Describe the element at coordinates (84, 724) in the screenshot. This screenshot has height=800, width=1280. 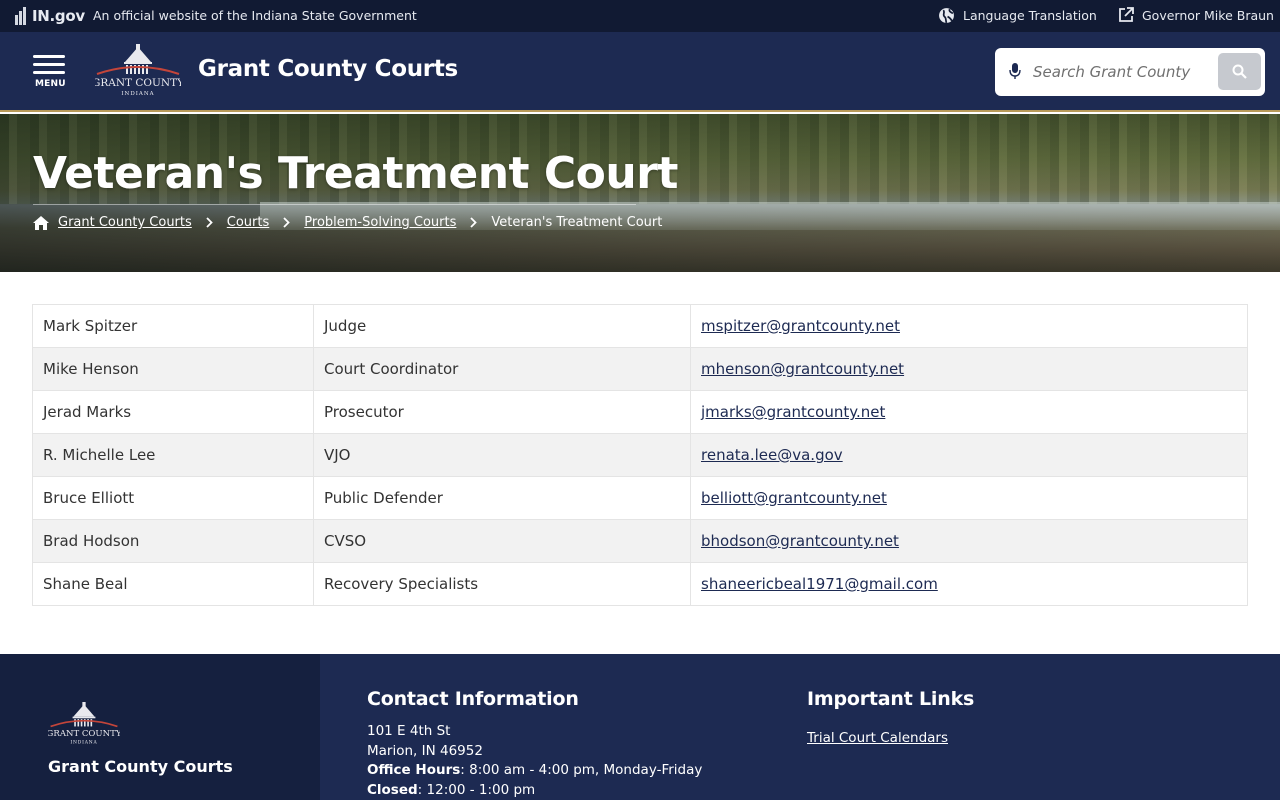
I see `footer-logo: GRANT COUNTY INDIANA` at that location.